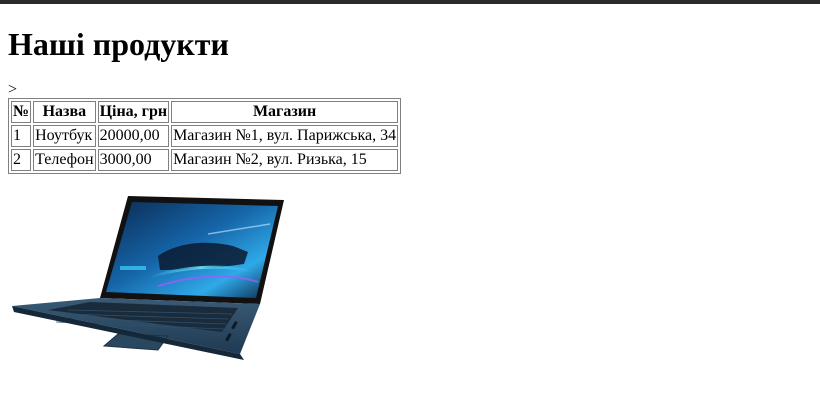  Describe the element at coordinates (64, 136) in the screenshot. I see `cell-name: Ноутбук` at that location.